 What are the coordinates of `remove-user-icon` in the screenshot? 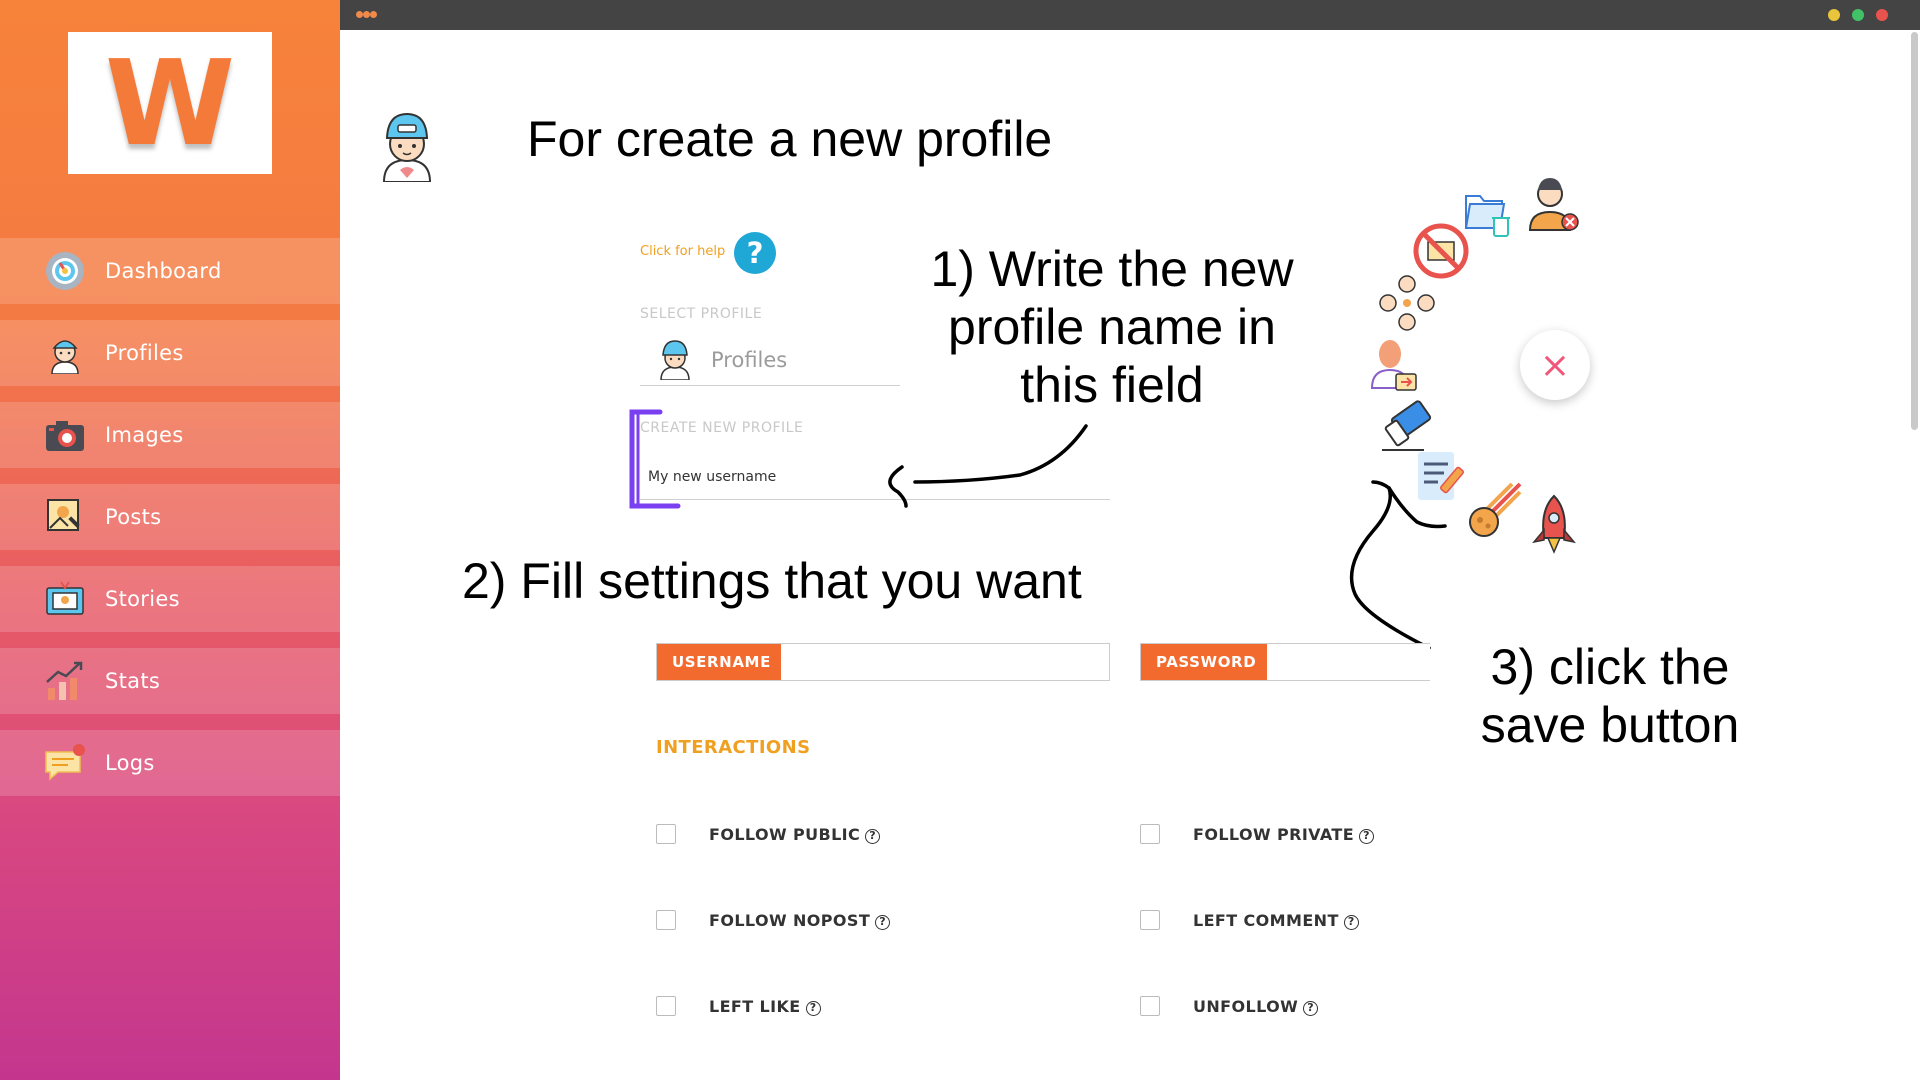 It's located at (1553, 204).